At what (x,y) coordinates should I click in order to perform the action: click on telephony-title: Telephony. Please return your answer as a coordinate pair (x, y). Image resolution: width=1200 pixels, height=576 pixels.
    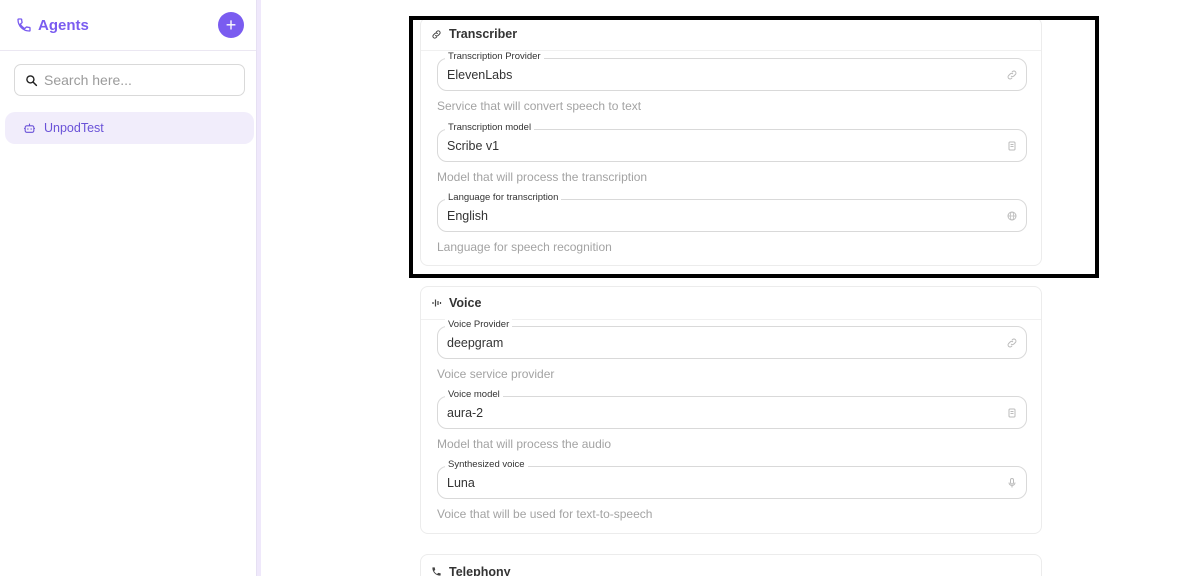
    Looking at the image, I should click on (480, 570).